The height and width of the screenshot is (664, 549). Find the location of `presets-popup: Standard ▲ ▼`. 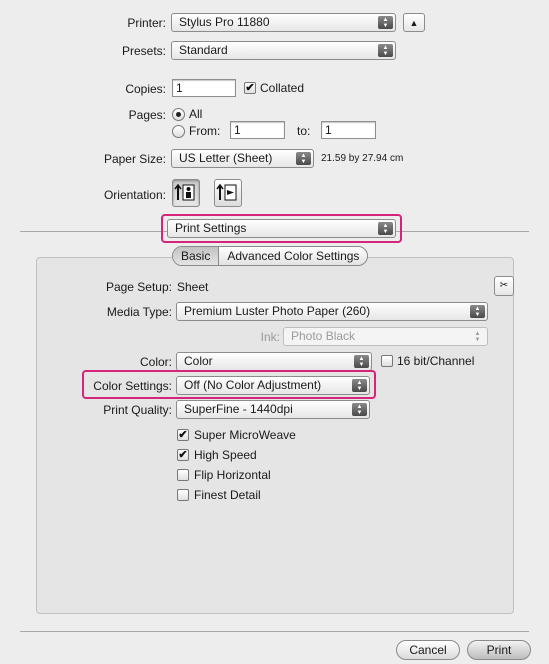

presets-popup: Standard ▲ ▼ is located at coordinates (283, 50).